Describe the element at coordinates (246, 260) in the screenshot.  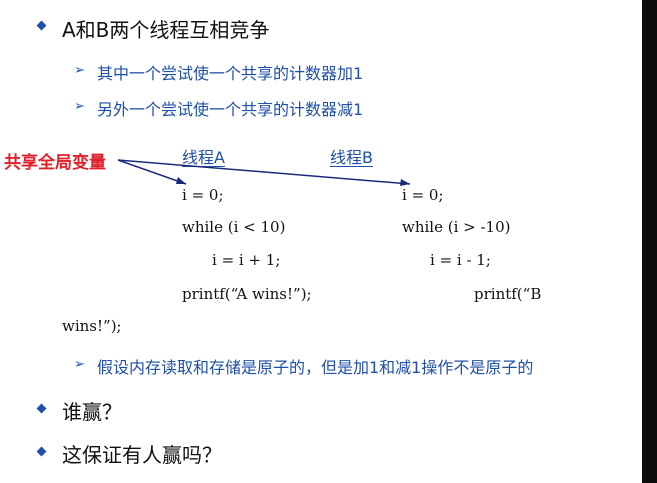
I see `thread-a-body: i = i + 1;` at that location.